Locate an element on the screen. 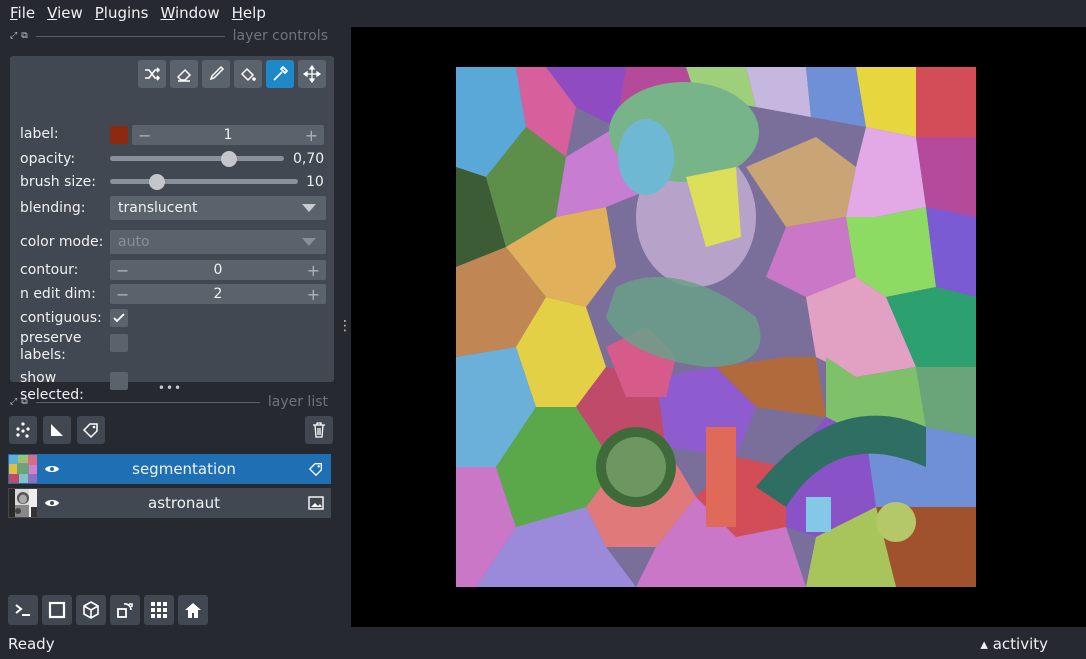 This screenshot has width=1086, height=659. eraser-icon is located at coordinates (184, 75).